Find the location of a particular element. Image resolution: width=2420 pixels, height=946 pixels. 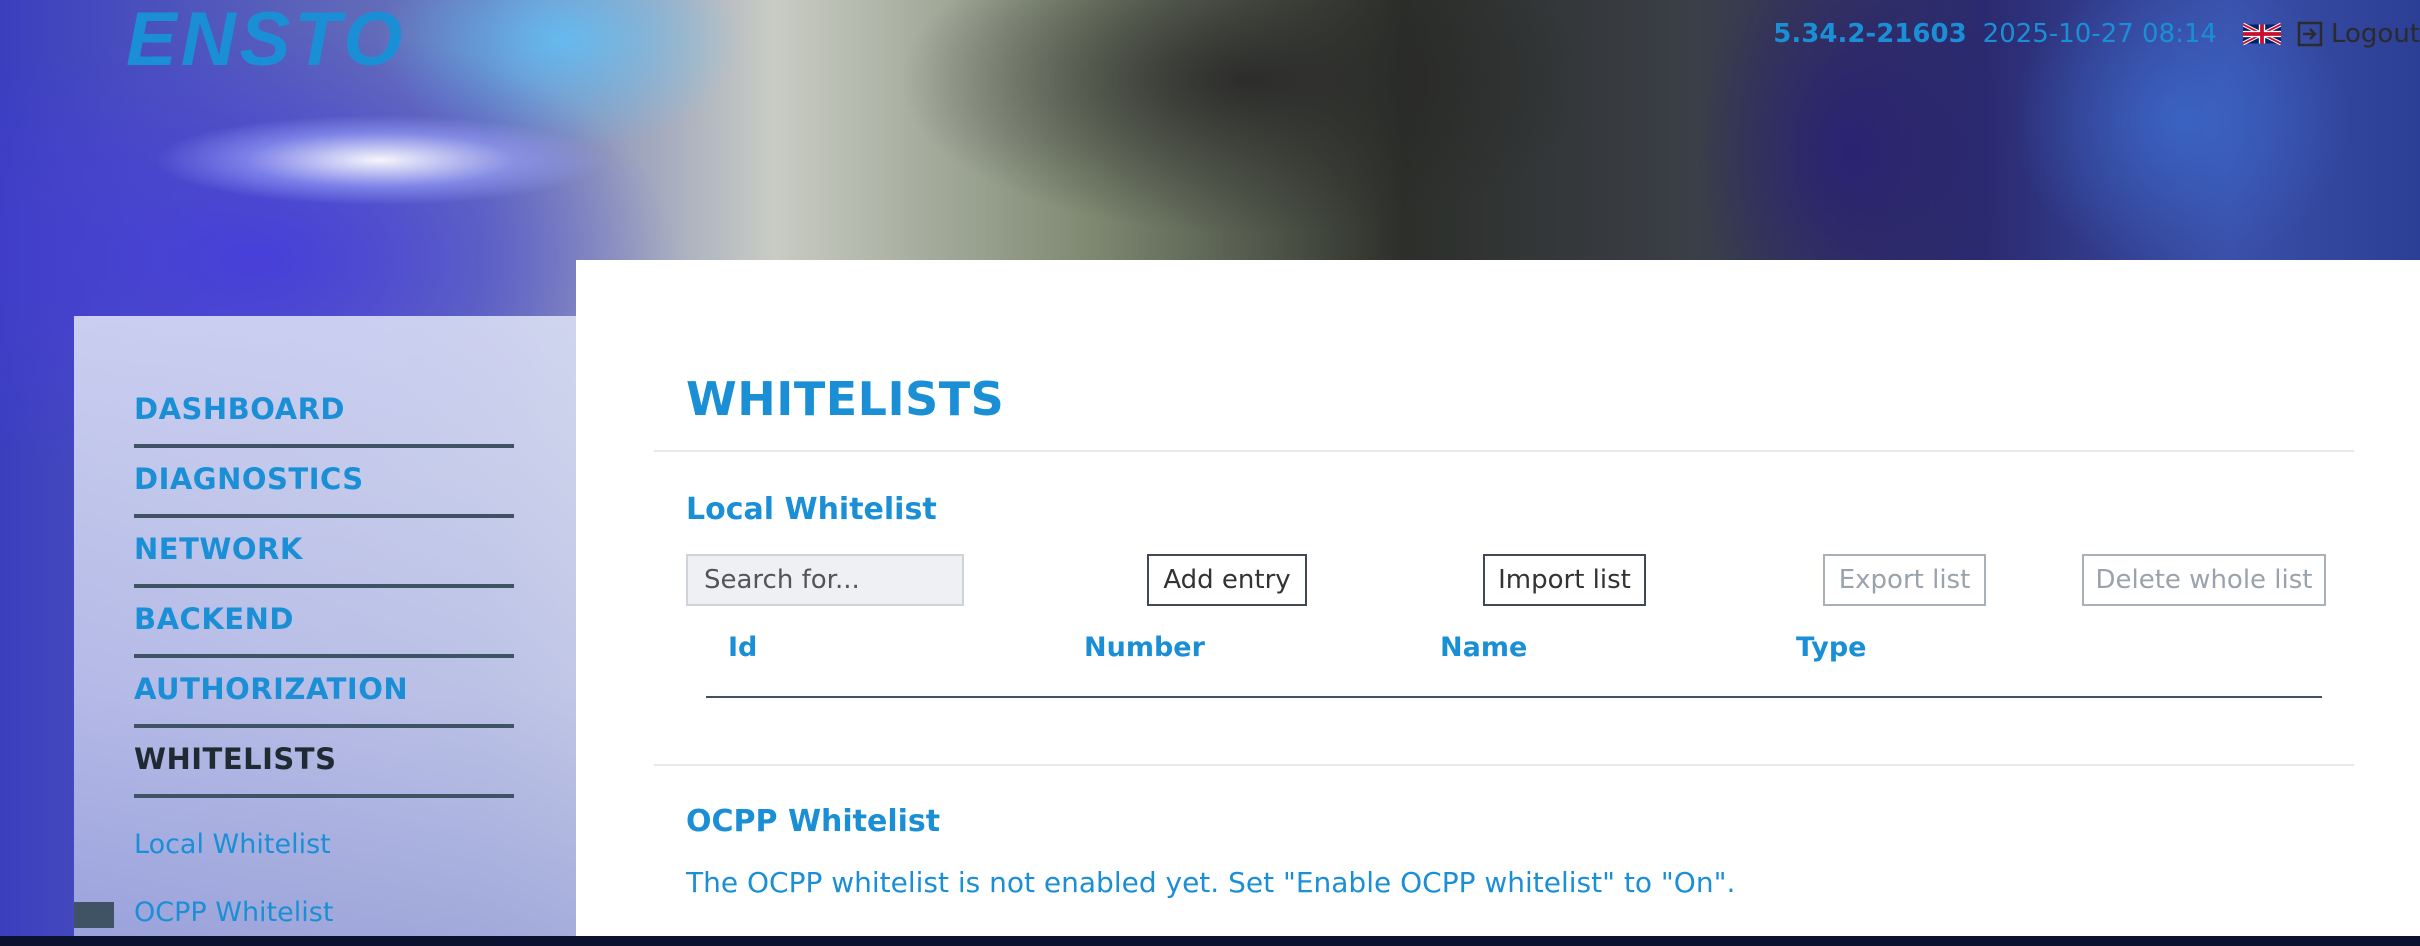

sidebar-item-backend: BACKEND is located at coordinates (324, 623).